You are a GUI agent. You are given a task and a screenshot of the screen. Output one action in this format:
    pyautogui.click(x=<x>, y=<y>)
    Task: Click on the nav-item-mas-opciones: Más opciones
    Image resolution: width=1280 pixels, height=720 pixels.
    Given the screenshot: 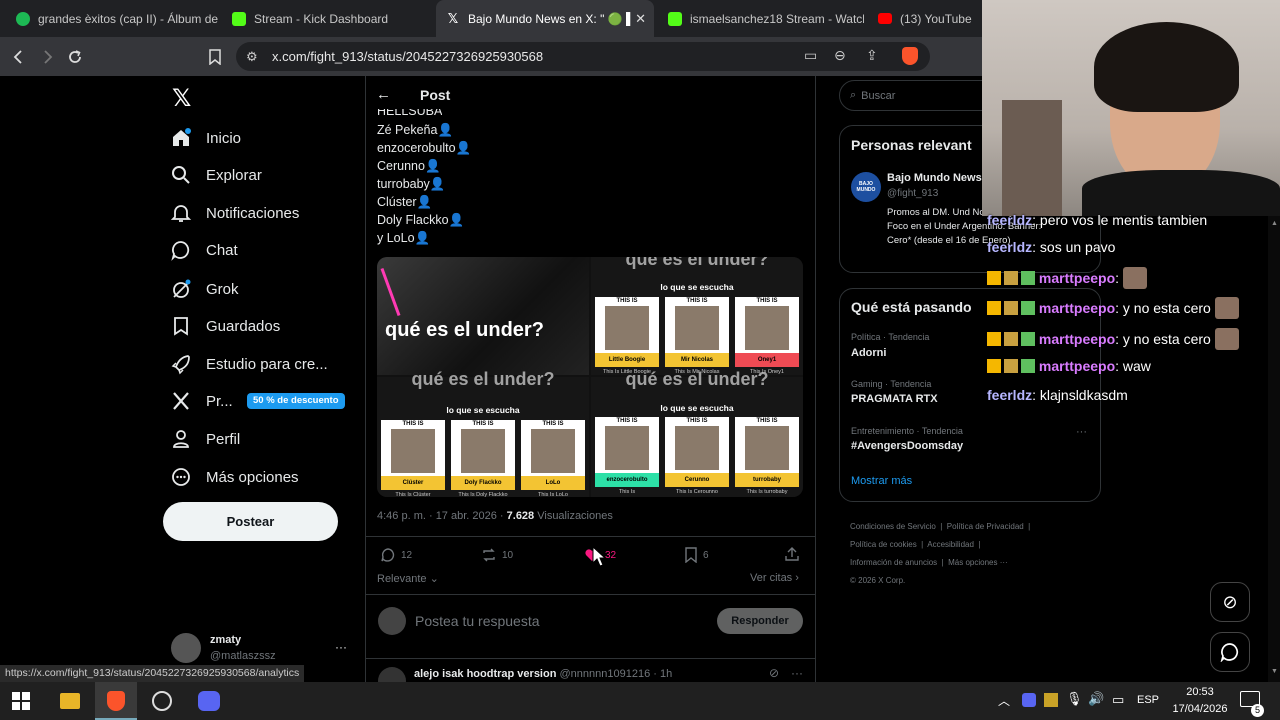 What is the action you would take?
    pyautogui.click(x=234, y=477)
    